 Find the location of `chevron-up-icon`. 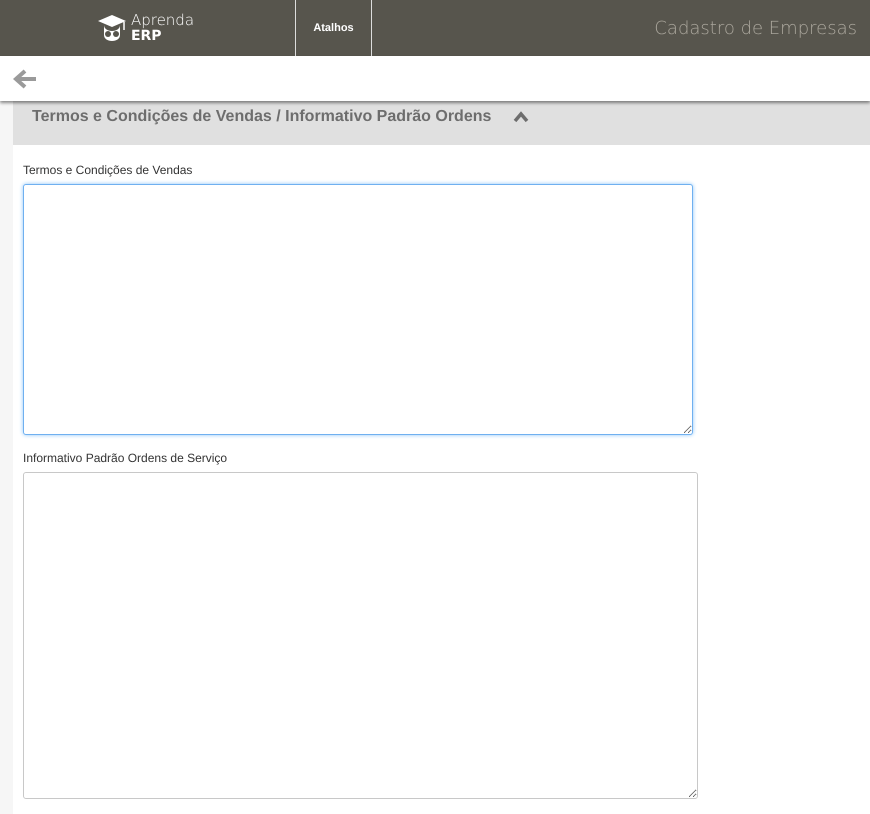

chevron-up-icon is located at coordinates (521, 117).